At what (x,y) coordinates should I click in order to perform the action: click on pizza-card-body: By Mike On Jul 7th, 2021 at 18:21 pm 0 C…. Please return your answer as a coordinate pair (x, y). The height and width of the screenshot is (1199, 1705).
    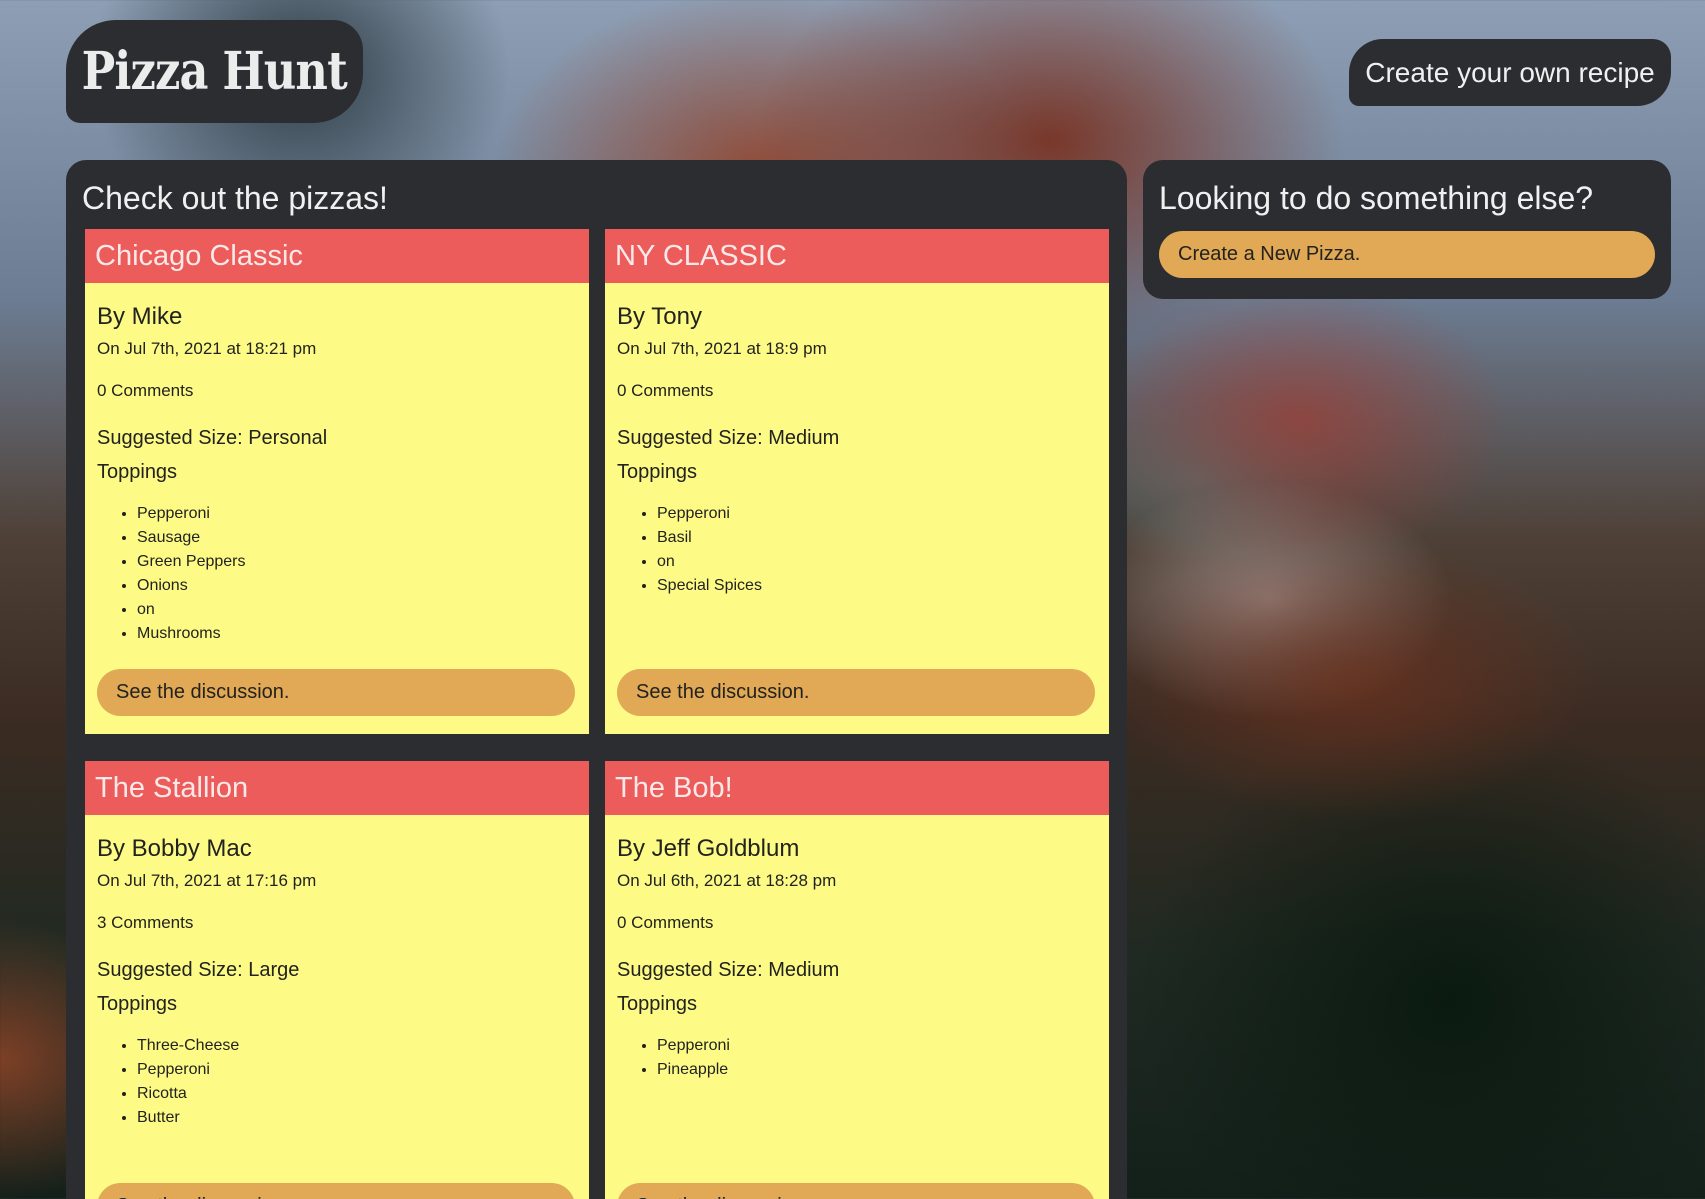
    Looking at the image, I should click on (337, 464).